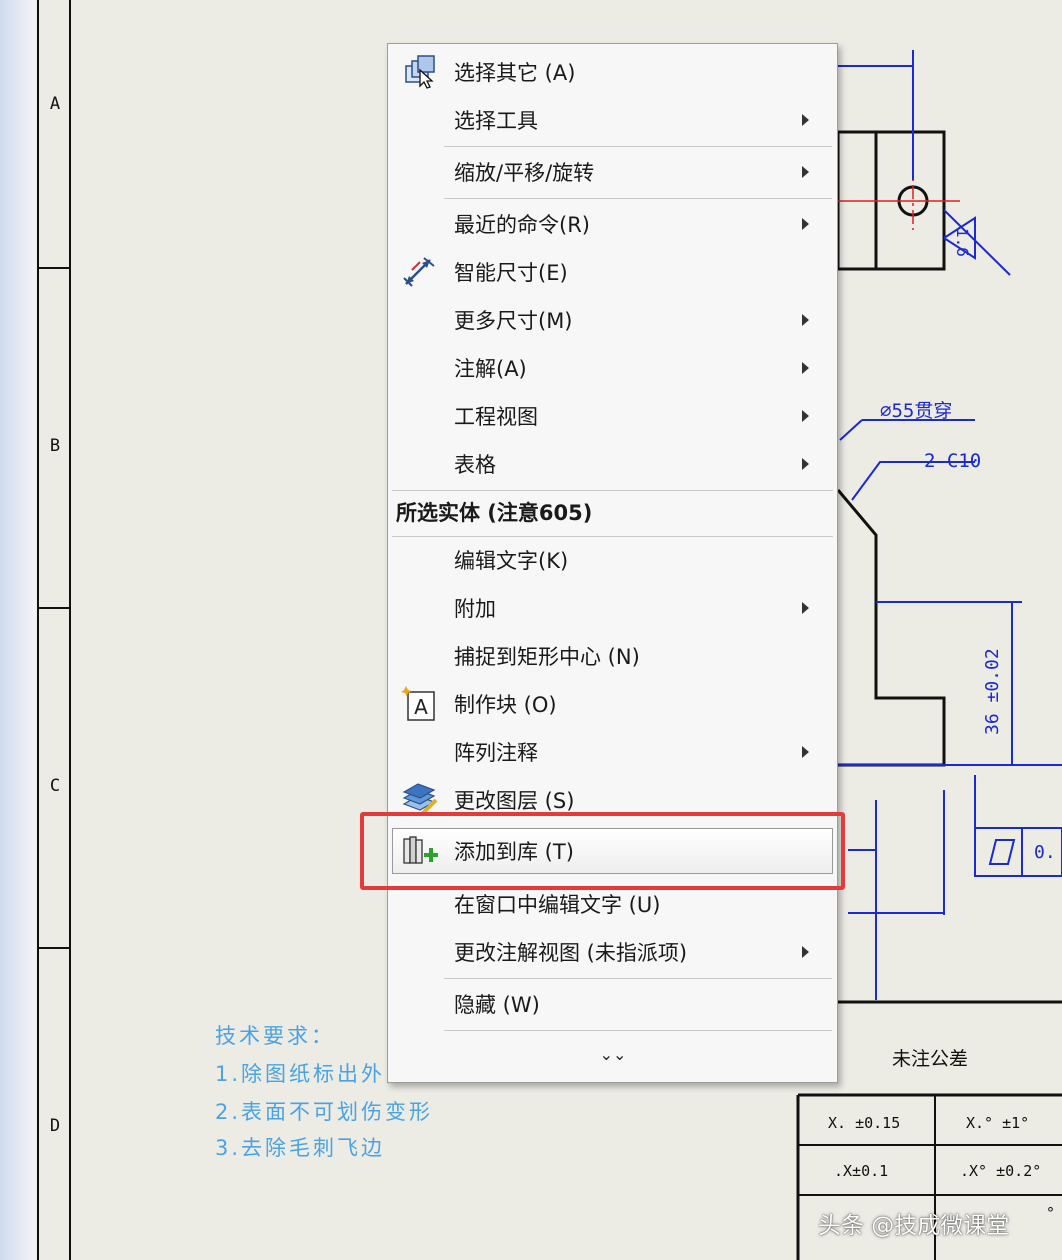 This screenshot has height=1260, width=1062. What do you see at coordinates (497, 1005) in the screenshot?
I see `menu-item-label: 隐藏 (W)` at bounding box center [497, 1005].